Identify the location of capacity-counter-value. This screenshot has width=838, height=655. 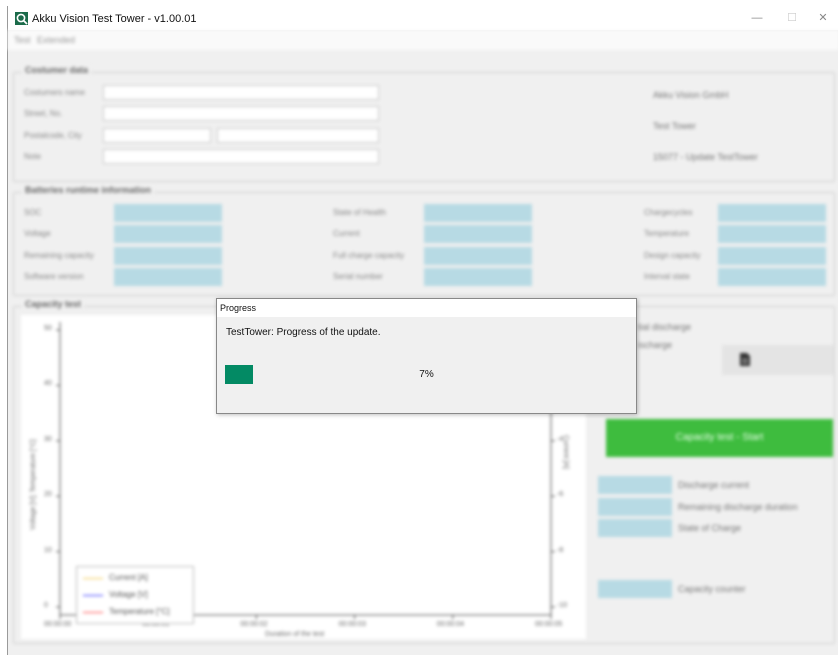
(635, 589).